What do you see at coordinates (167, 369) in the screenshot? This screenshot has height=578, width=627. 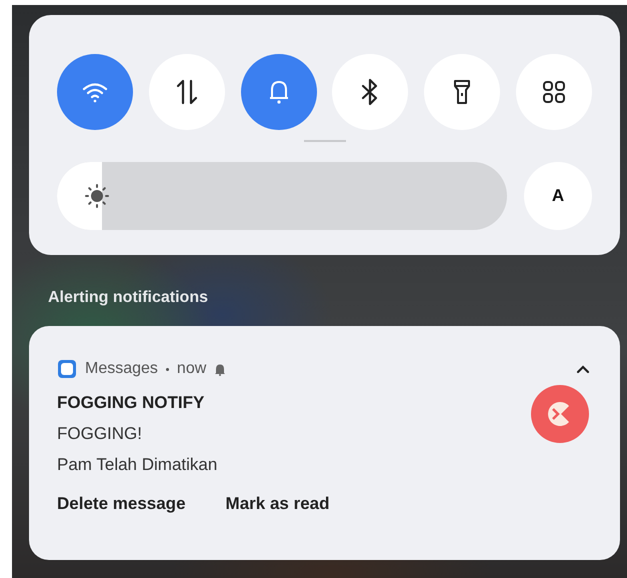 I see `separator-dot` at bounding box center [167, 369].